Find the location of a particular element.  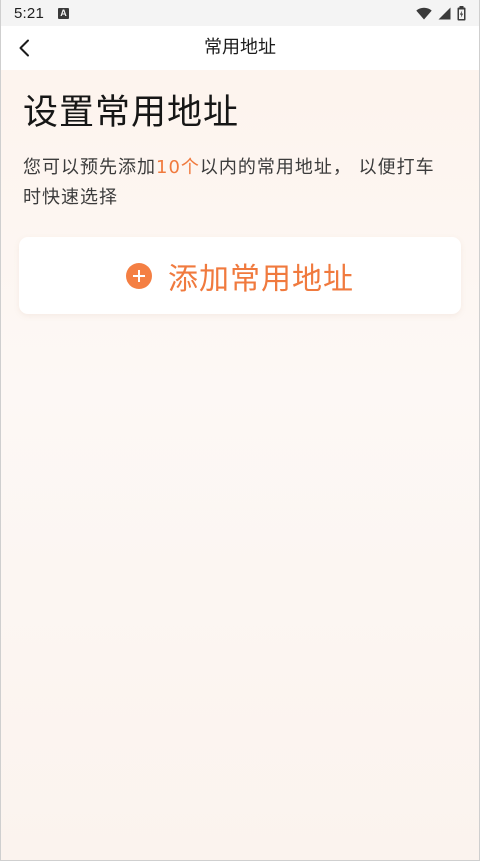

page-title: 常用地址 is located at coordinates (240, 47).